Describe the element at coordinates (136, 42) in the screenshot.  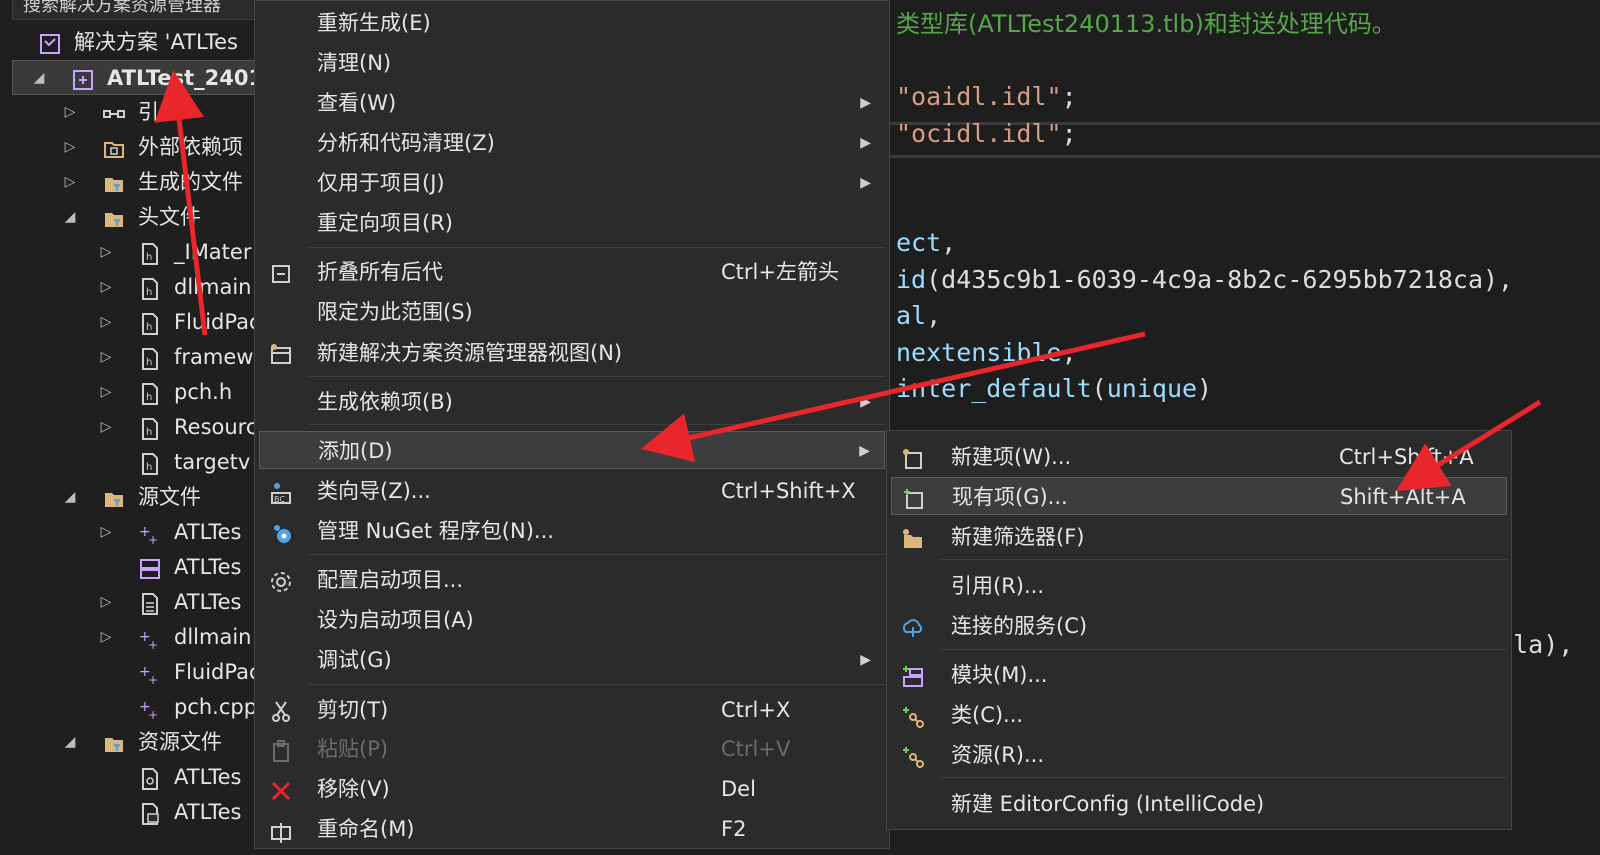
I see `tree-item: 解决方案 'ATLTes` at that location.